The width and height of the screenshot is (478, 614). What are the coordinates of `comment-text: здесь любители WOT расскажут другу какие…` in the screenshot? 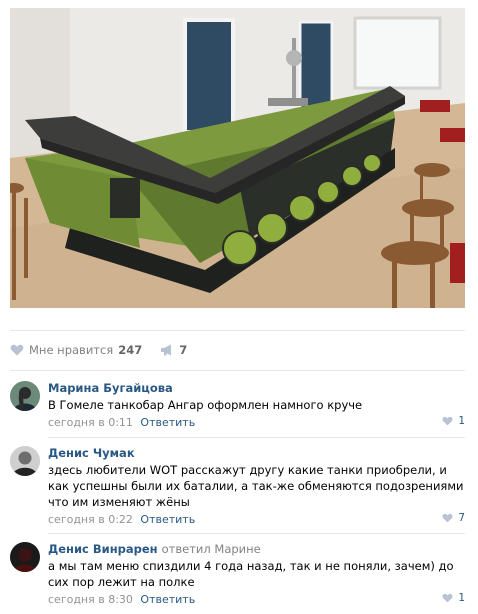 It's located at (256, 486).